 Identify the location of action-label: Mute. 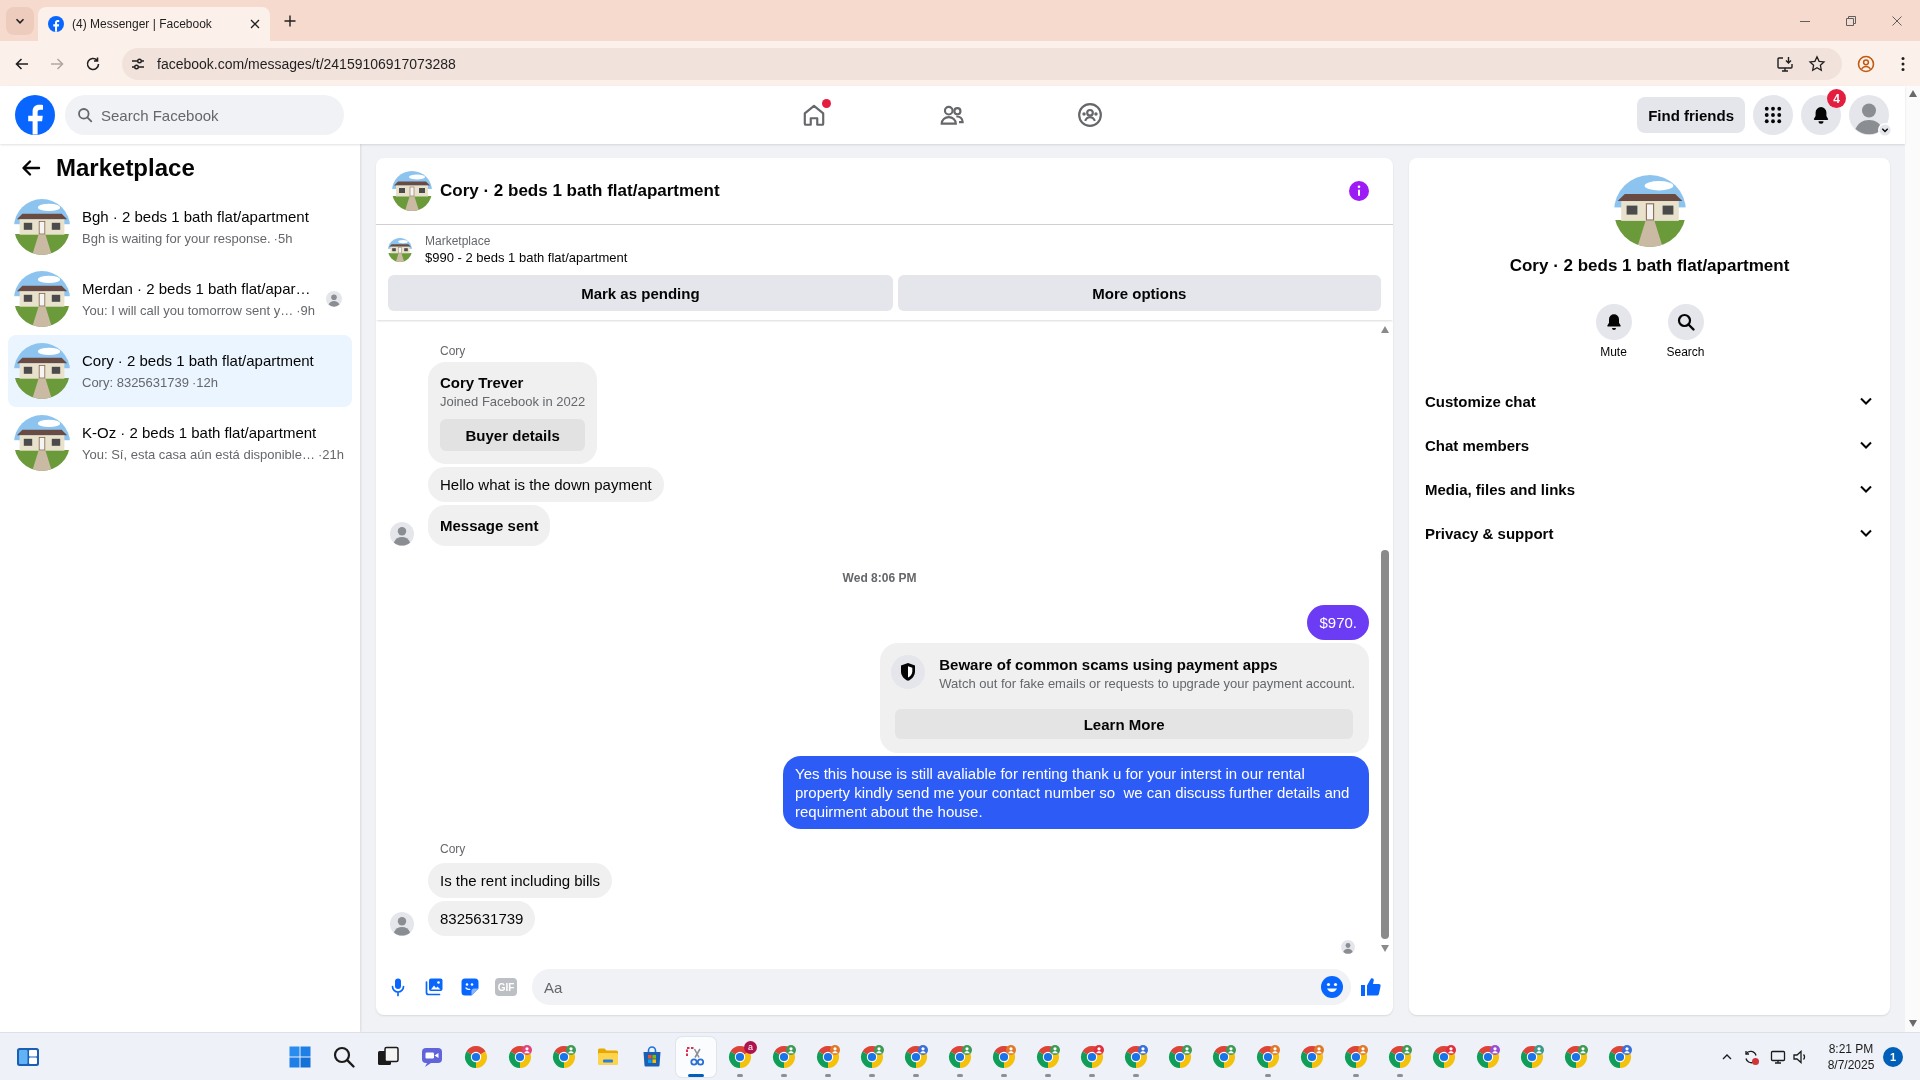
(1613, 352).